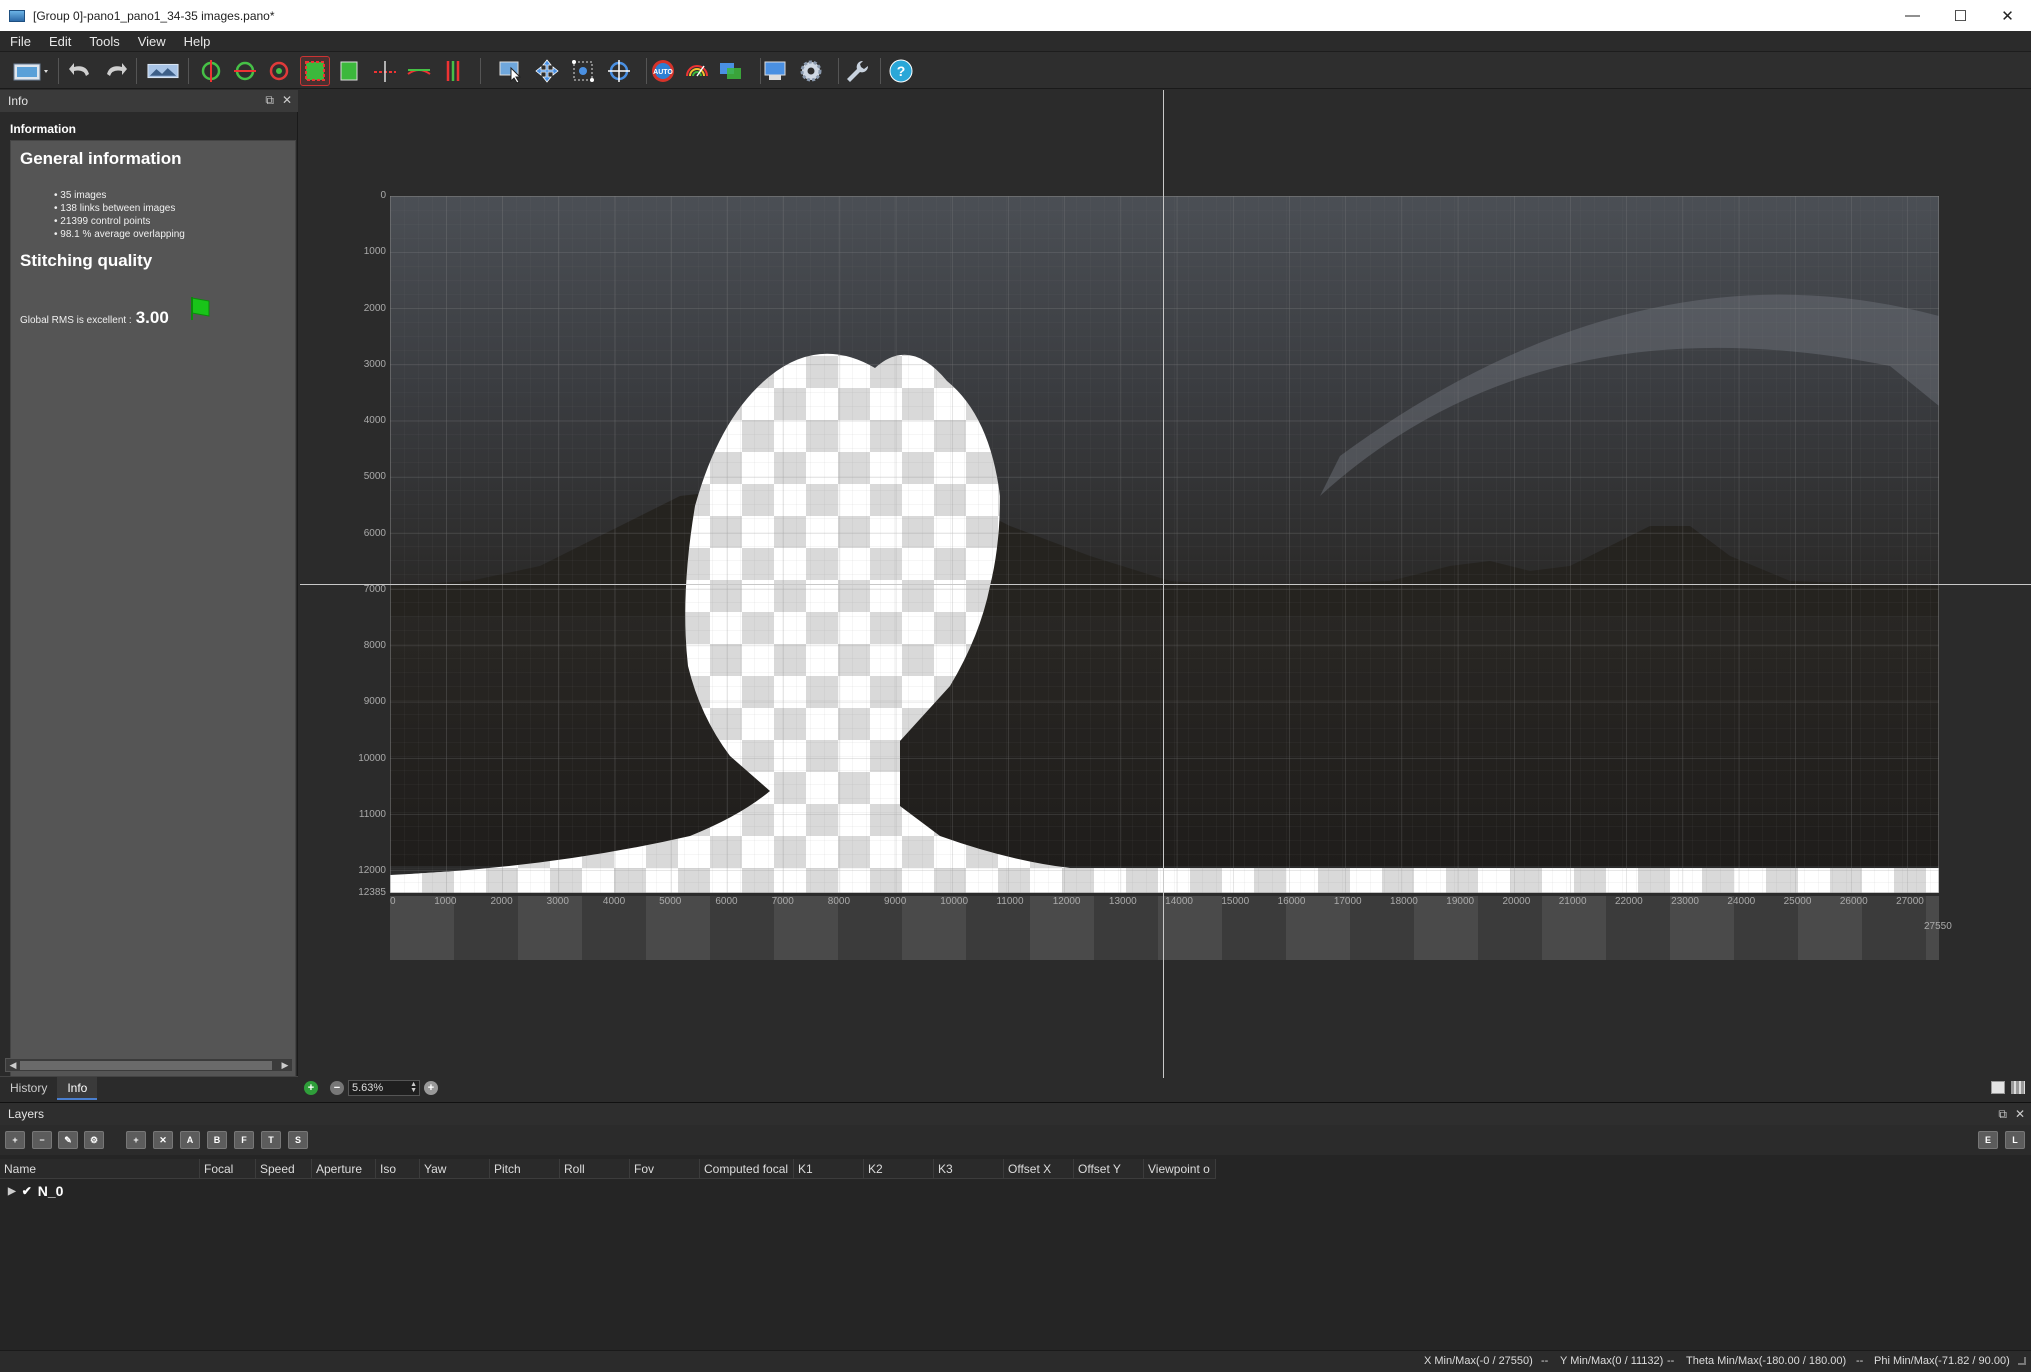 The image size is (2031, 1372). Describe the element at coordinates (557, 901) in the screenshot. I see `x-tick-label: 3000` at that location.